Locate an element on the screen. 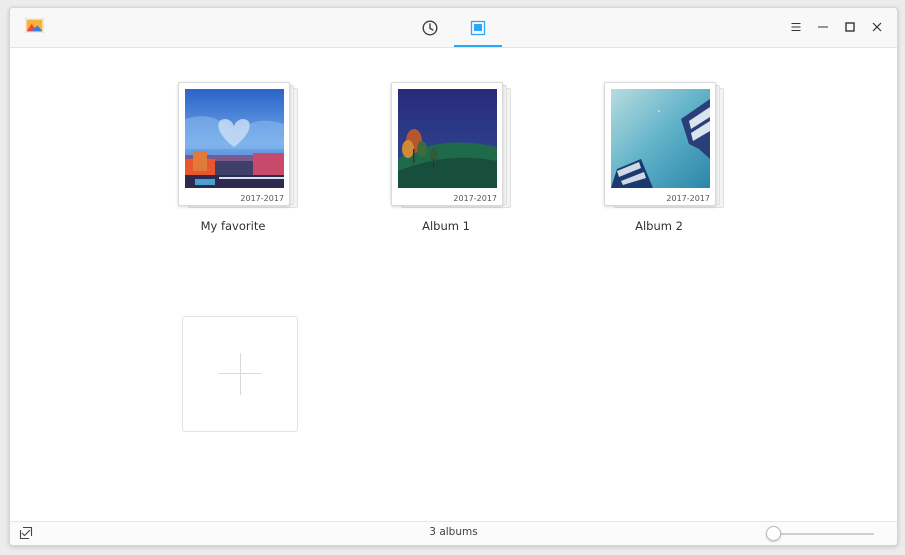  album-icon is located at coordinates (478, 27).